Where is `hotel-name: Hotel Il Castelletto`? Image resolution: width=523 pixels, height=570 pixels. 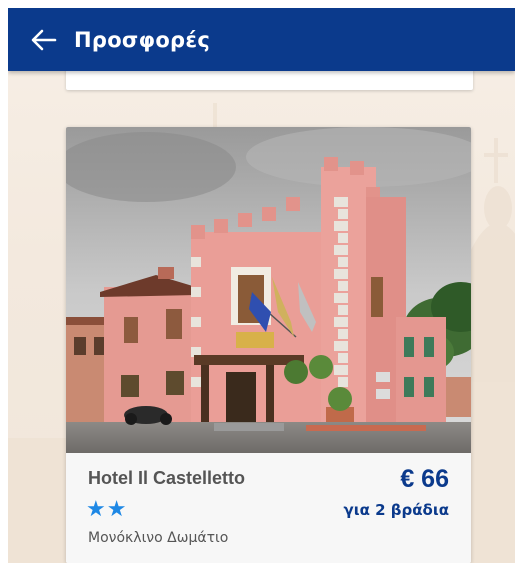 hotel-name: Hotel Il Castelletto is located at coordinates (167, 478).